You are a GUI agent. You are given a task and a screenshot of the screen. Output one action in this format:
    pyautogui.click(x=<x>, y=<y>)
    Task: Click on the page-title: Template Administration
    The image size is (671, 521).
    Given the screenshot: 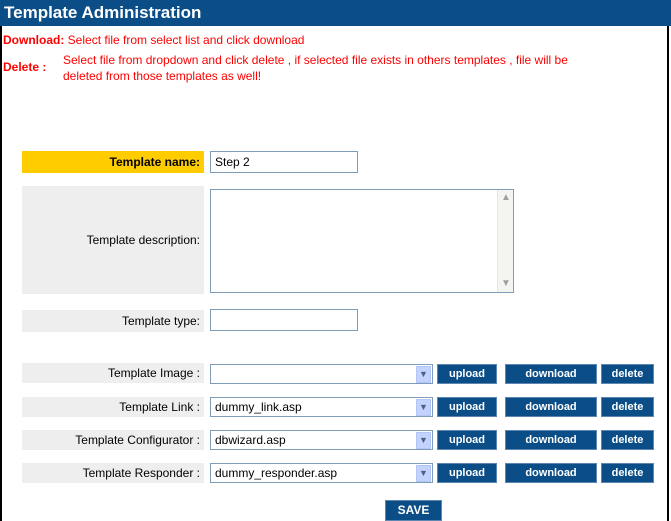 What is the action you would take?
    pyautogui.click(x=335, y=13)
    